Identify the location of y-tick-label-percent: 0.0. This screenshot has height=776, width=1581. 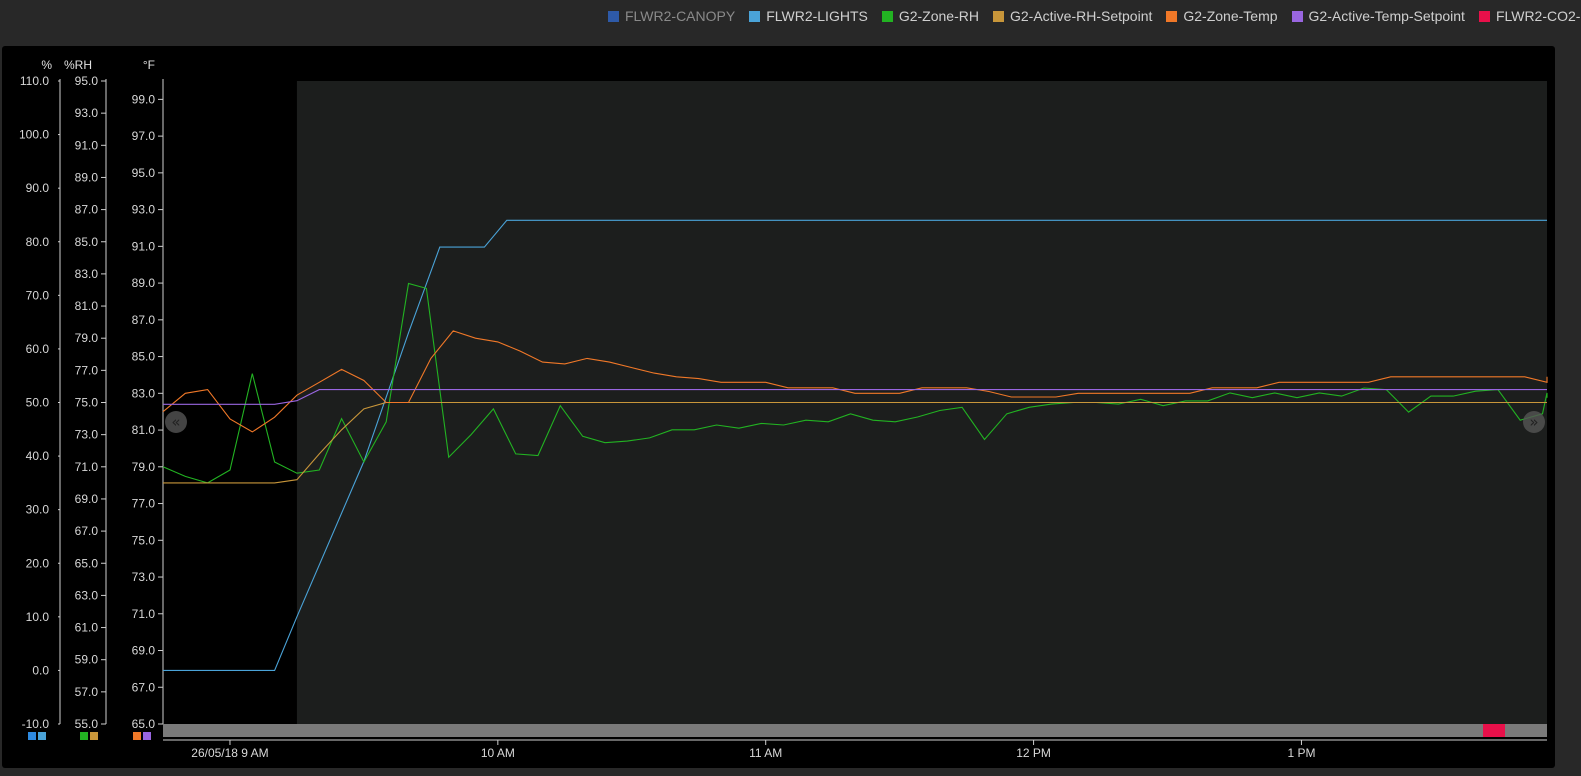
(40, 670).